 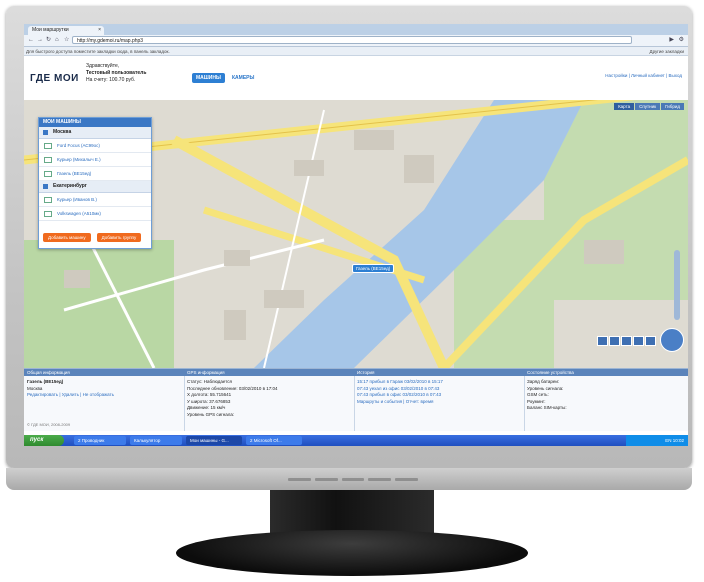 I want to click on history-links: Маршруты и события | Отчет: время, so click(x=439, y=402).